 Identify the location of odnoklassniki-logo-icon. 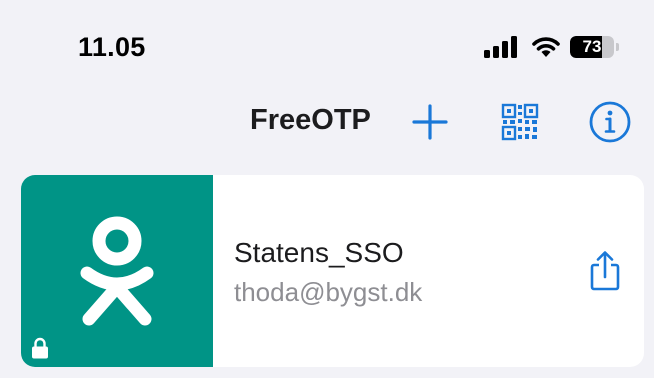
(117, 271).